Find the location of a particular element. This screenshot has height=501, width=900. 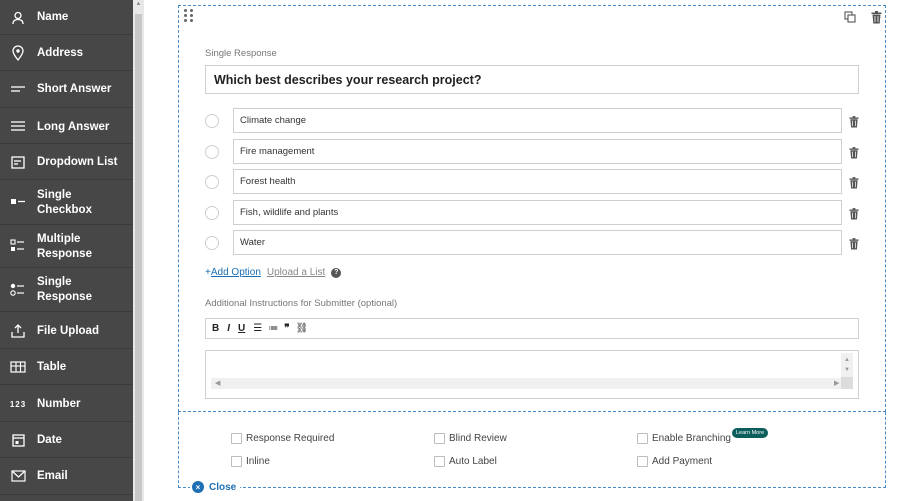

enable-branching-label: Enable Branching is located at coordinates (691, 438).